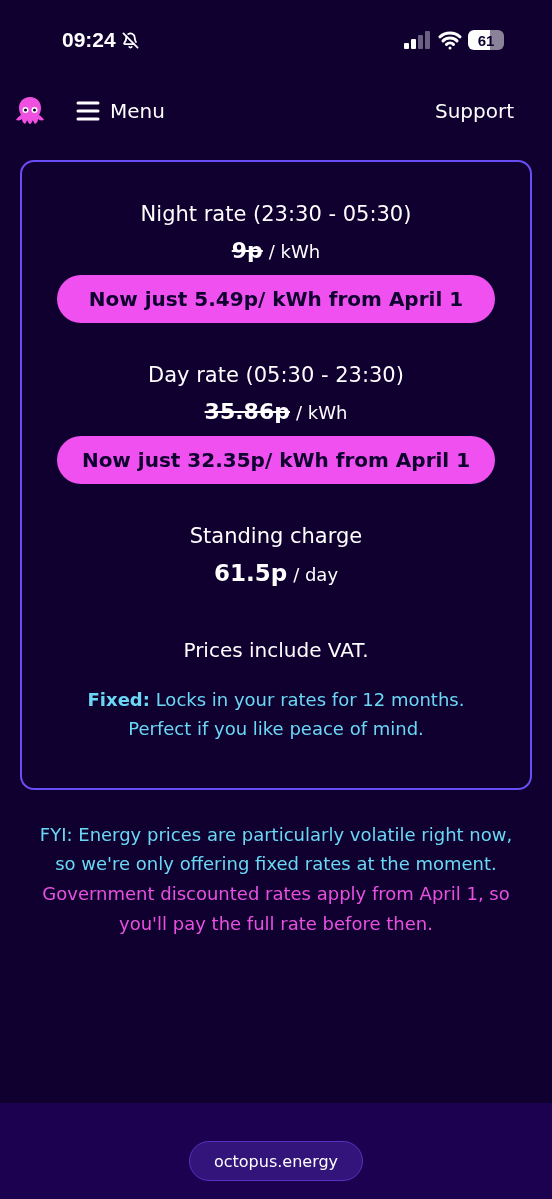 The width and height of the screenshot is (552, 1199). Describe the element at coordinates (30, 111) in the screenshot. I see `octopus-logo-icon` at that location.